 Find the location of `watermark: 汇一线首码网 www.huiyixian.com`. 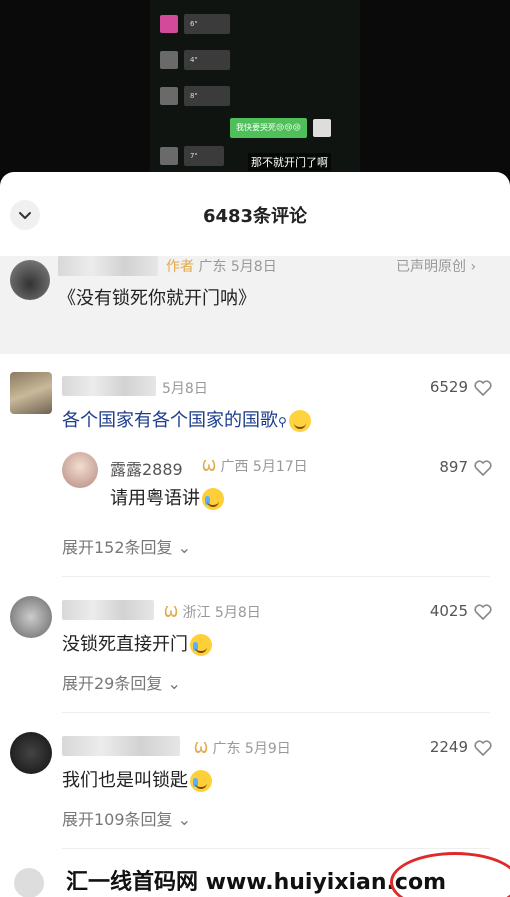

watermark: 汇一线首码网 www.huiyixian.com is located at coordinates (256, 882).